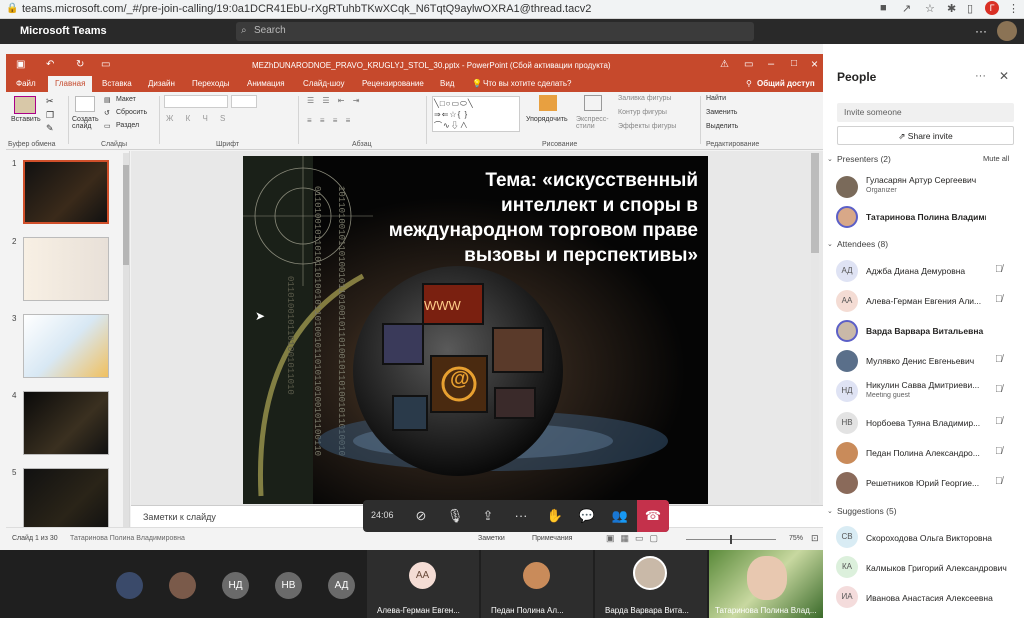 The height and width of the screenshot is (618, 1024). I want to click on notes-placeholder: Заметки к слайду, so click(179, 517).